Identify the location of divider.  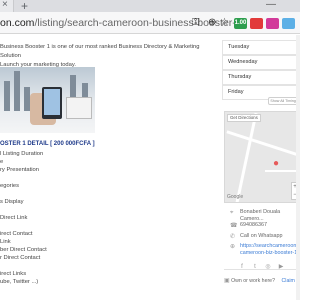
(262, 269).